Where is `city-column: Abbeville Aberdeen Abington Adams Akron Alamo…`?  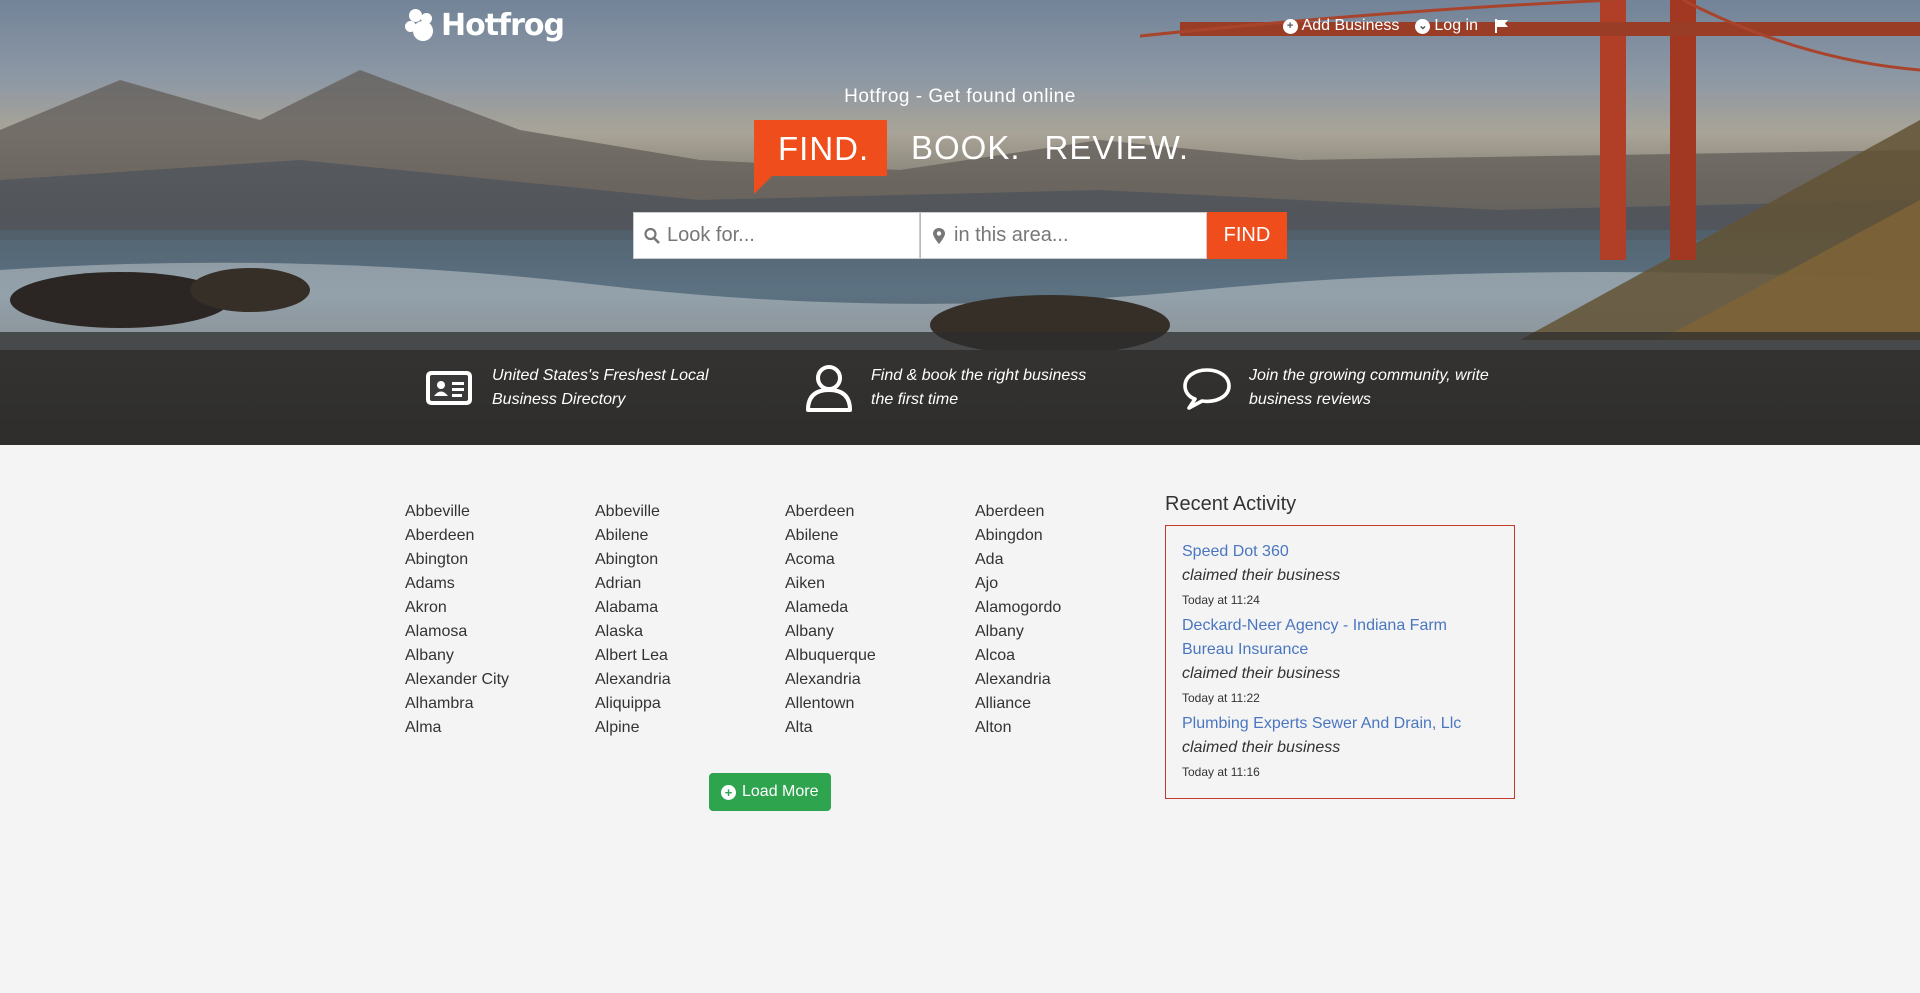 city-column: Abbeville Aberdeen Abington Adams Akron Alamo… is located at coordinates (500, 620).